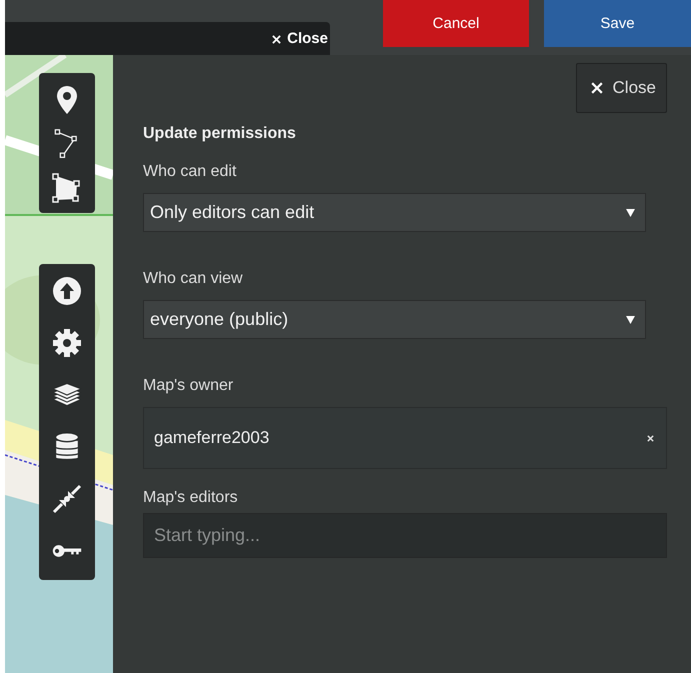  Describe the element at coordinates (191, 498) in the screenshot. I see `field-label: Map's editors` at that location.